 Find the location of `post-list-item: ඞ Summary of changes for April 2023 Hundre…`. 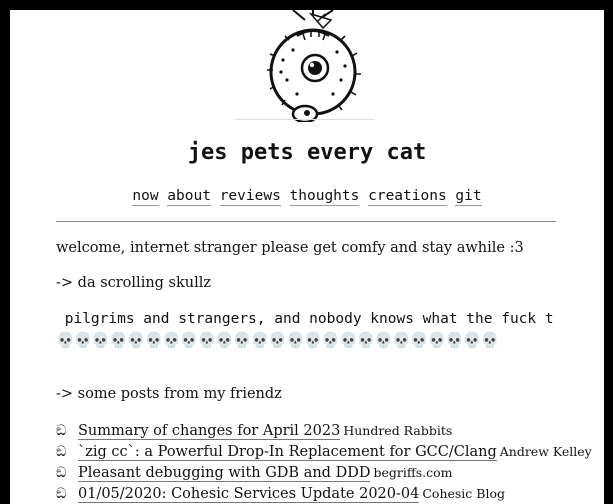

post-list-item: ඞ Summary of changes for April 2023 Hundre… is located at coordinates (330, 433).